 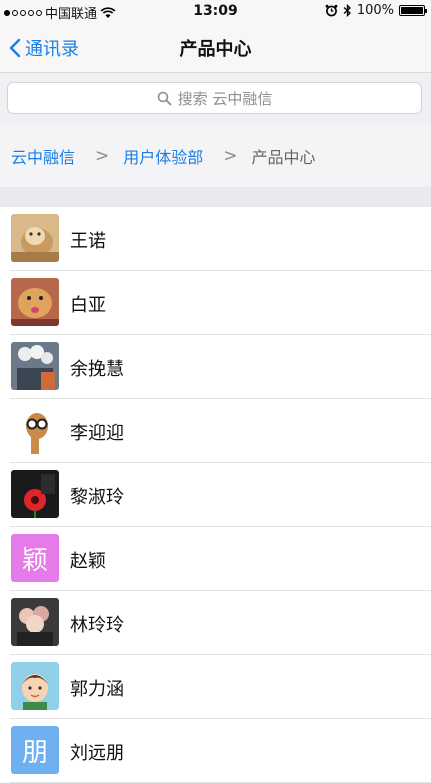 I want to click on back-button: 通讯录, so click(x=43, y=48).